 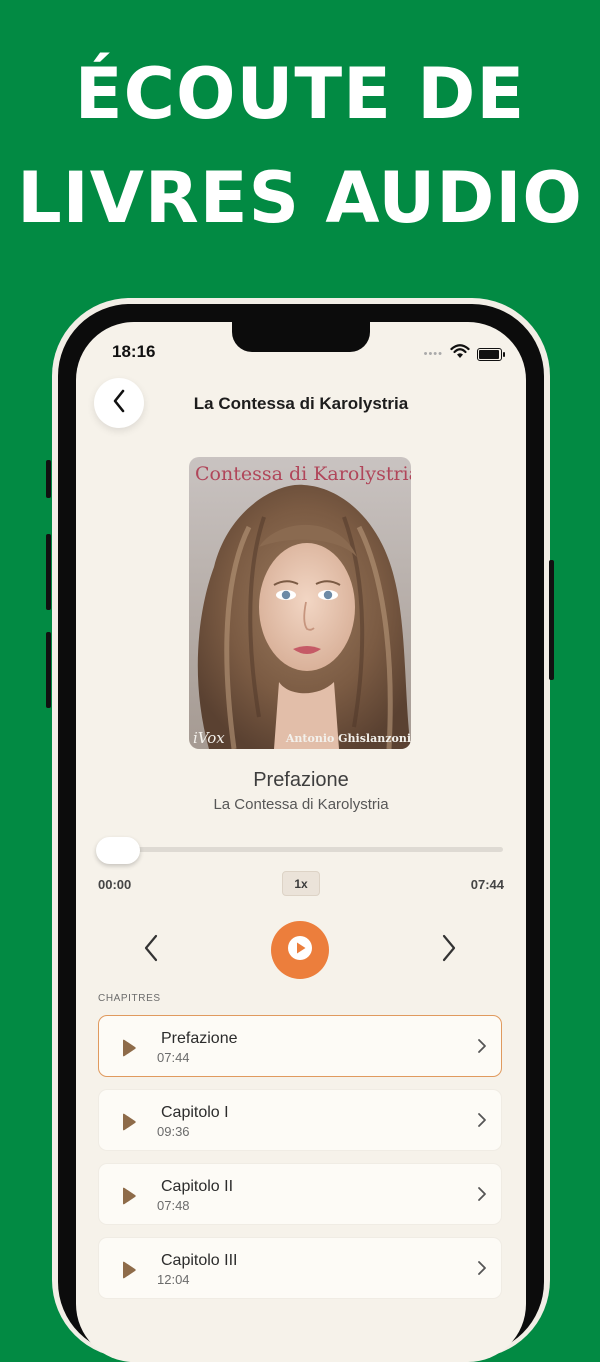 What do you see at coordinates (460, 354) in the screenshot?
I see `wifi-icon` at bounding box center [460, 354].